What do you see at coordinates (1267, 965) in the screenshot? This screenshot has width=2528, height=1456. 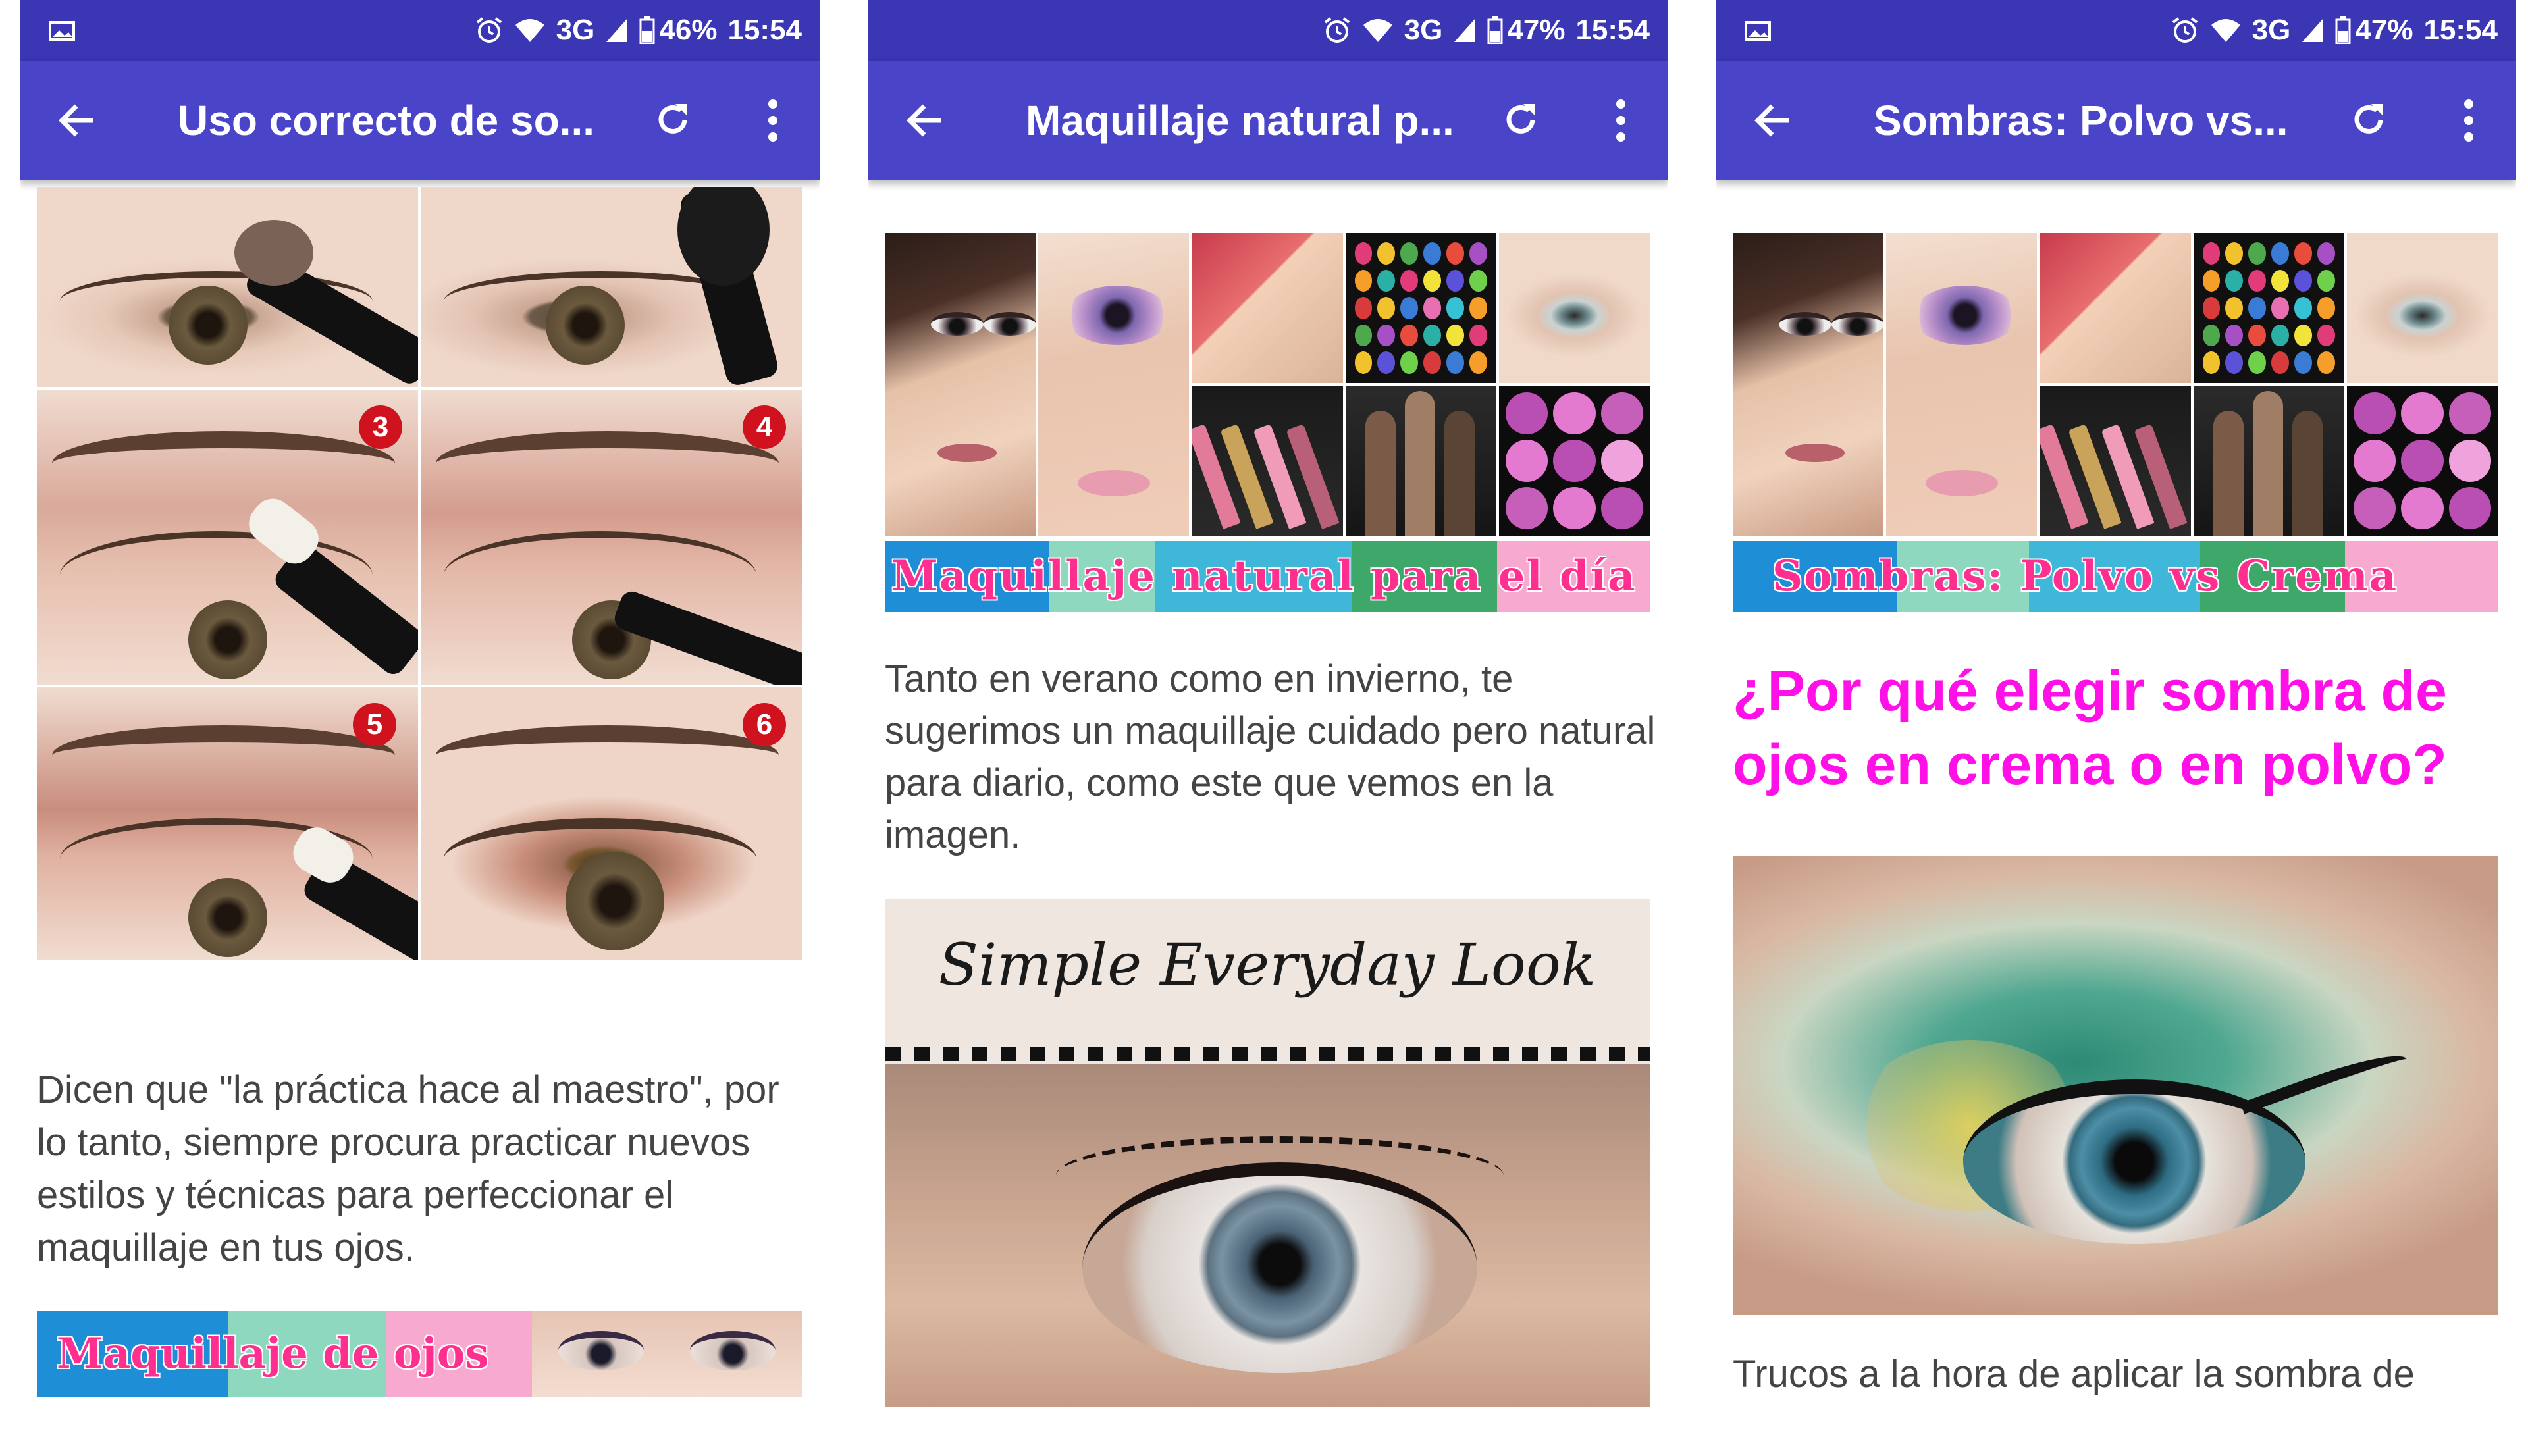 I see `photo-caption: Simple Everyday Look` at bounding box center [1267, 965].